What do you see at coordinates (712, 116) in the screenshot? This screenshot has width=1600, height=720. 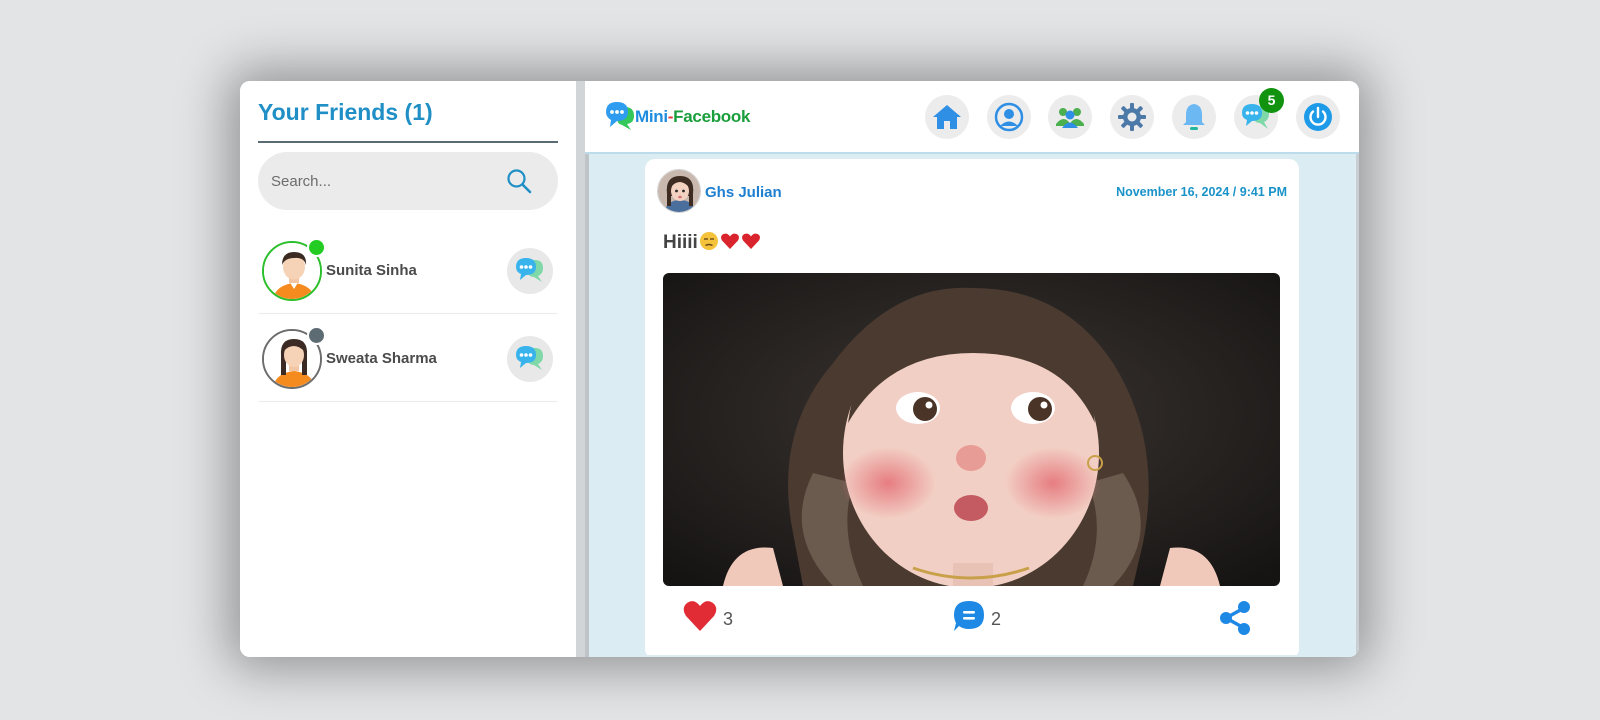 I see `logo-facebook-text: Facebook` at bounding box center [712, 116].